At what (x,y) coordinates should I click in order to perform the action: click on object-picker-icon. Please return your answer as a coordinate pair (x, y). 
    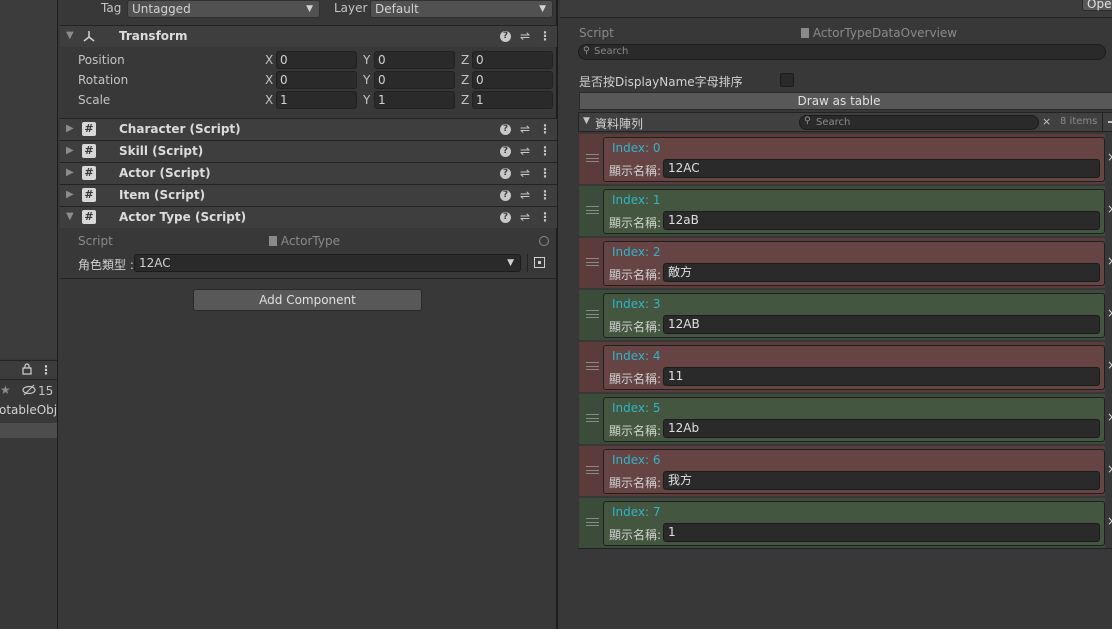
    Looking at the image, I should click on (544, 241).